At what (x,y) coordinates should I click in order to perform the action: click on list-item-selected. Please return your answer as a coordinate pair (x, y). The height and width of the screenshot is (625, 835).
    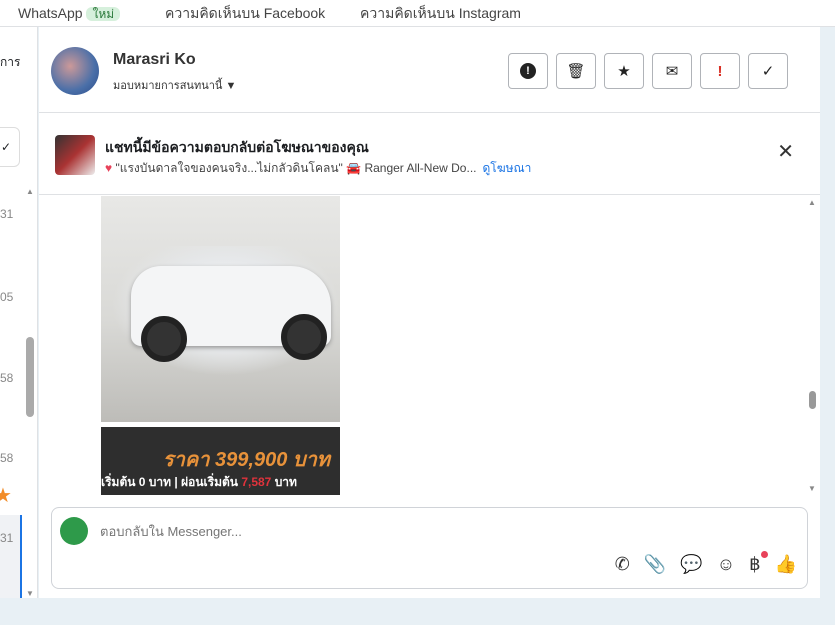
    Looking at the image, I should click on (11, 556).